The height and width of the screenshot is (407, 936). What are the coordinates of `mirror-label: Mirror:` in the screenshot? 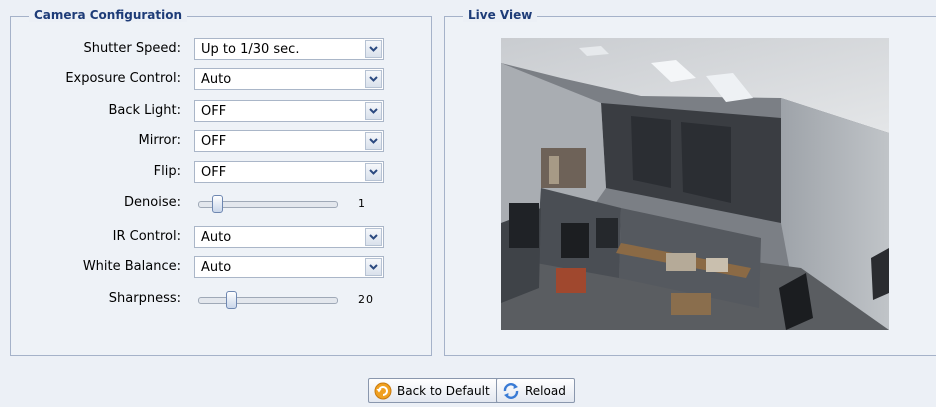 It's located at (159, 140).